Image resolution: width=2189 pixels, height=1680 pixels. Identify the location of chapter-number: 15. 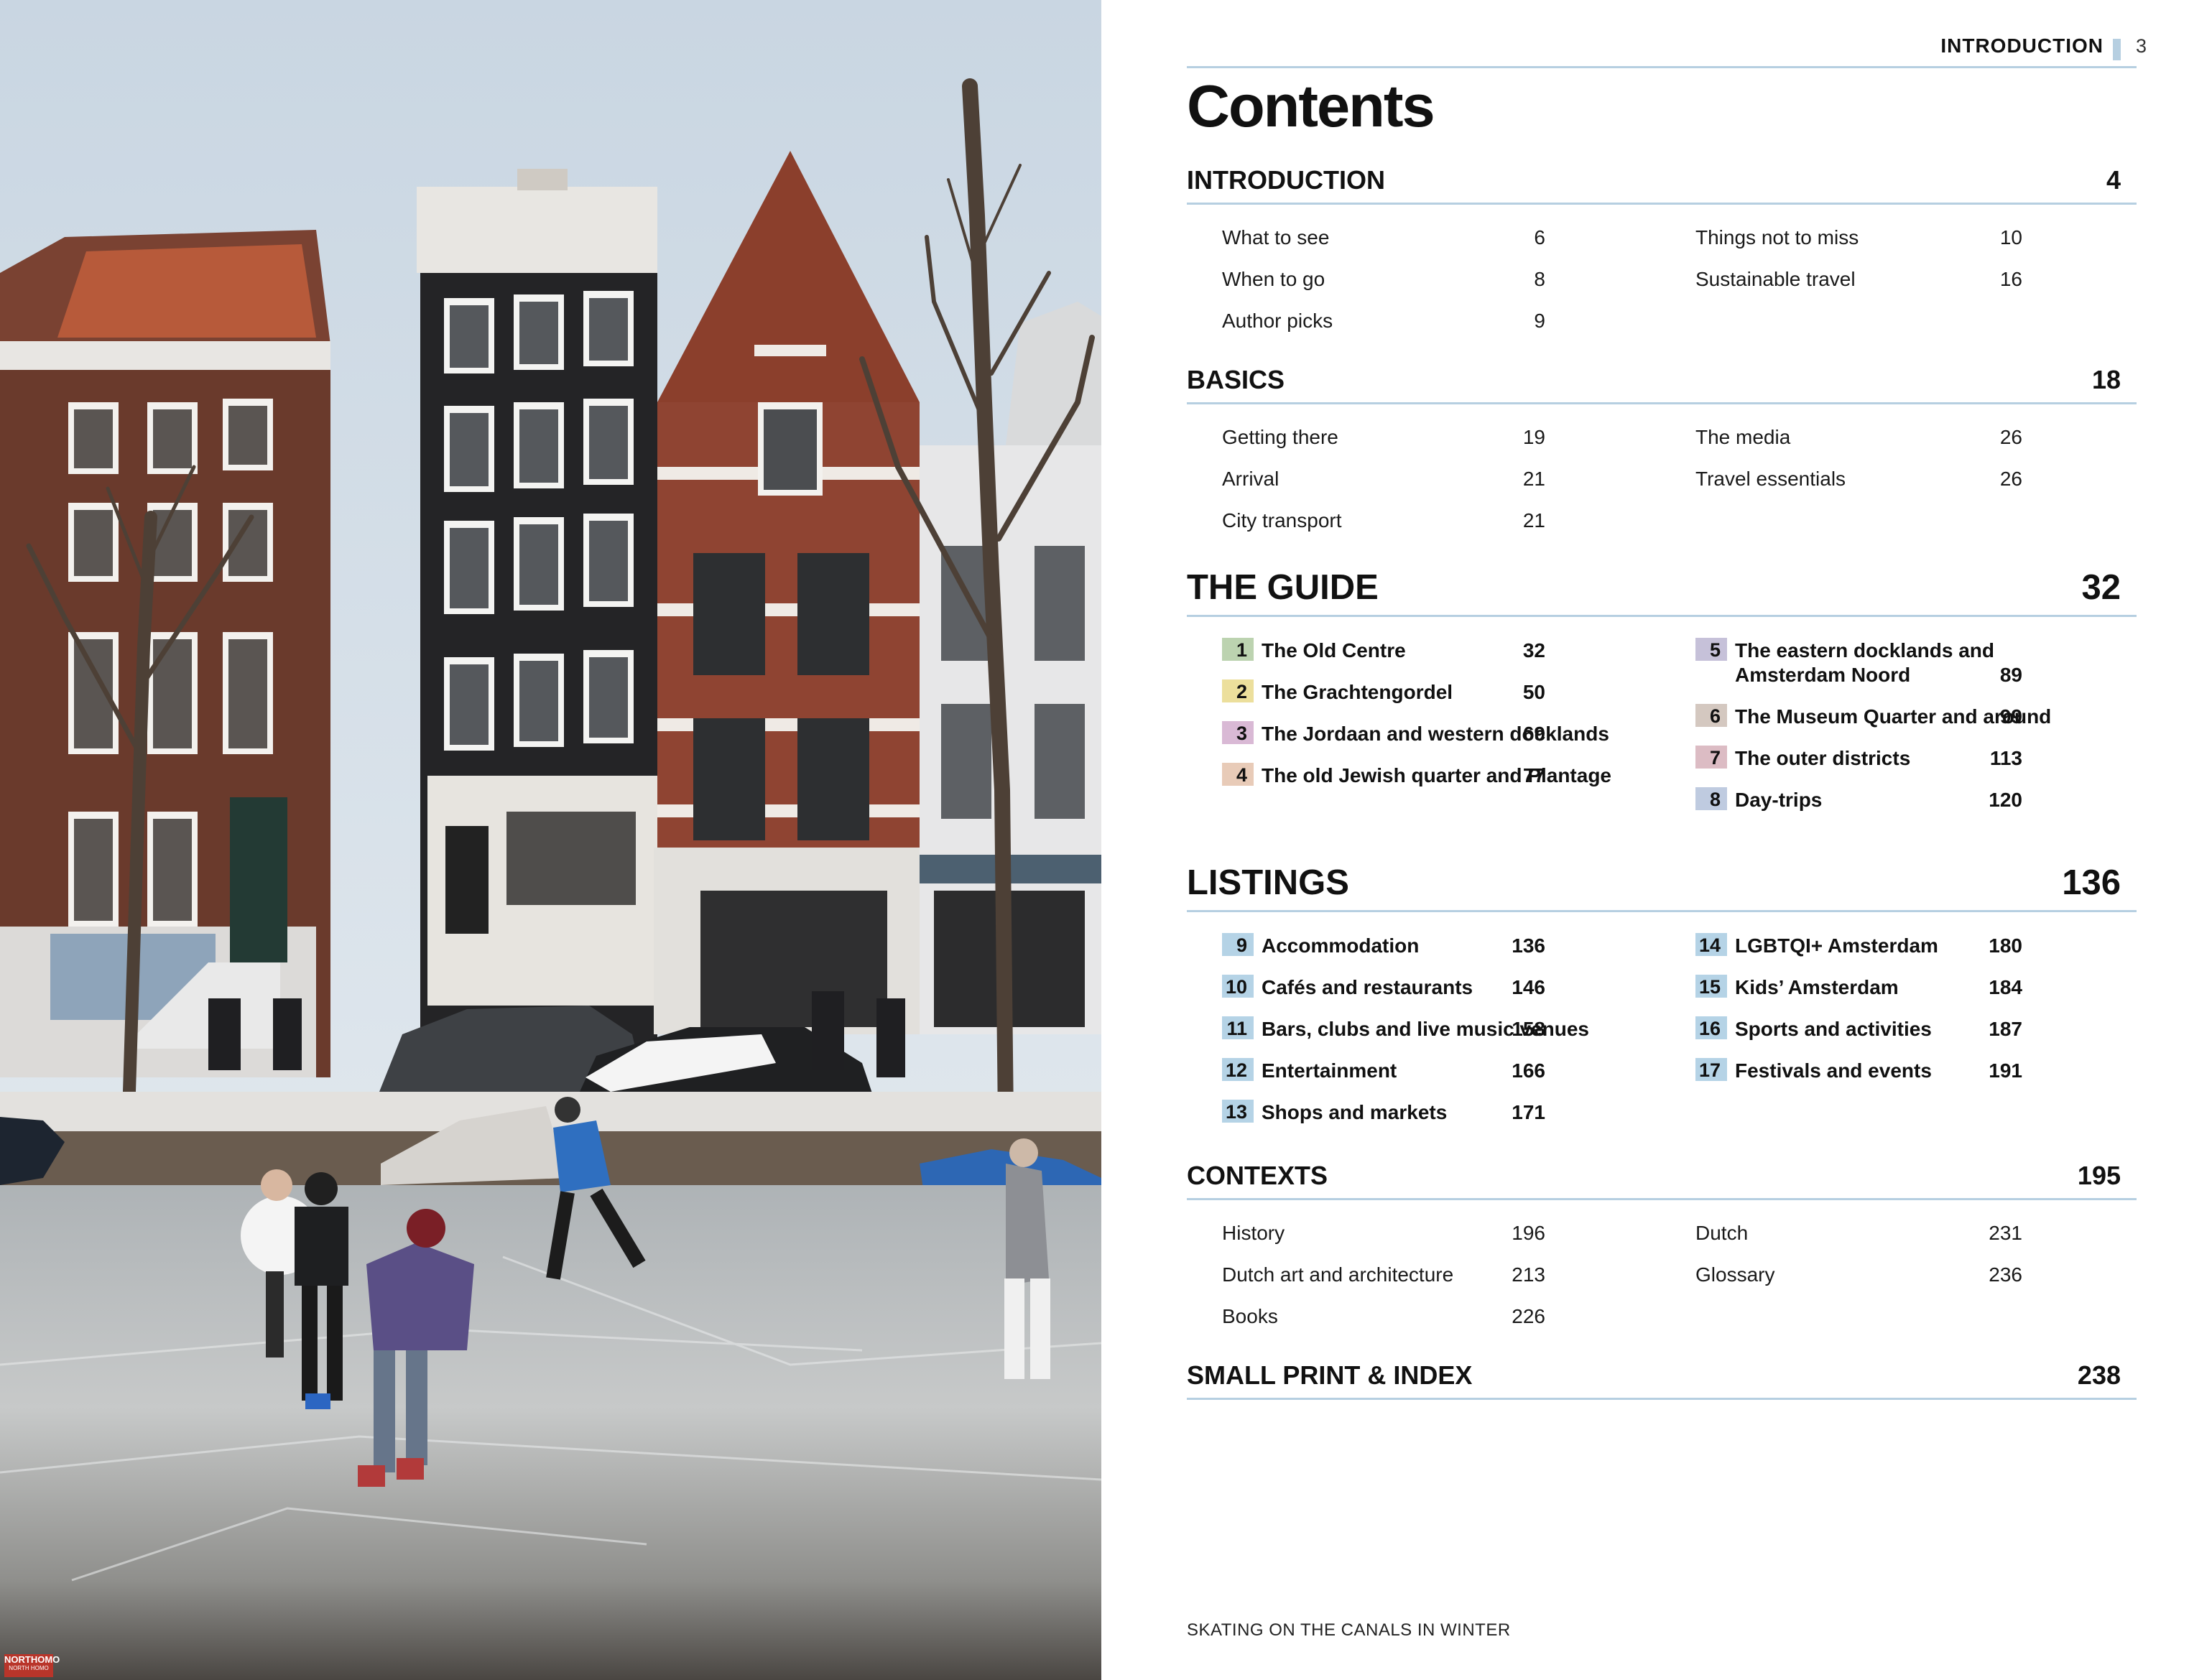
(1711, 986).